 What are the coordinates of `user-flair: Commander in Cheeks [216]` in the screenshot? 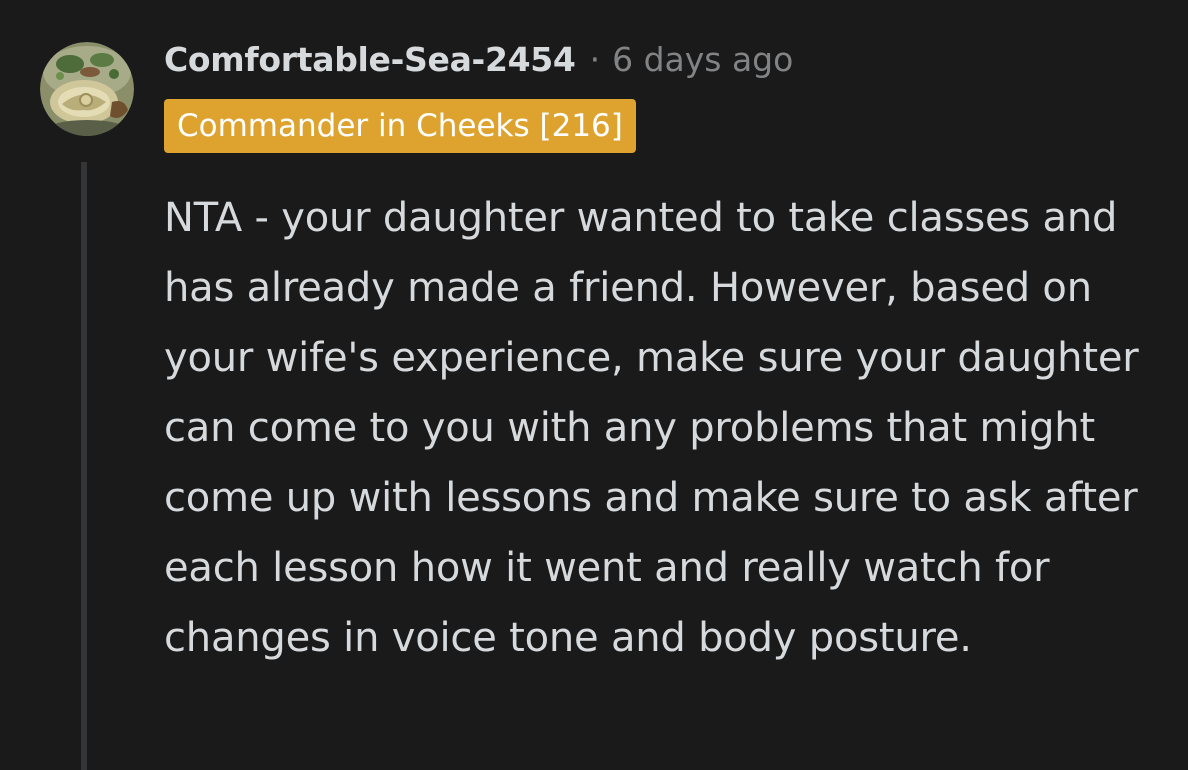 It's located at (400, 126).